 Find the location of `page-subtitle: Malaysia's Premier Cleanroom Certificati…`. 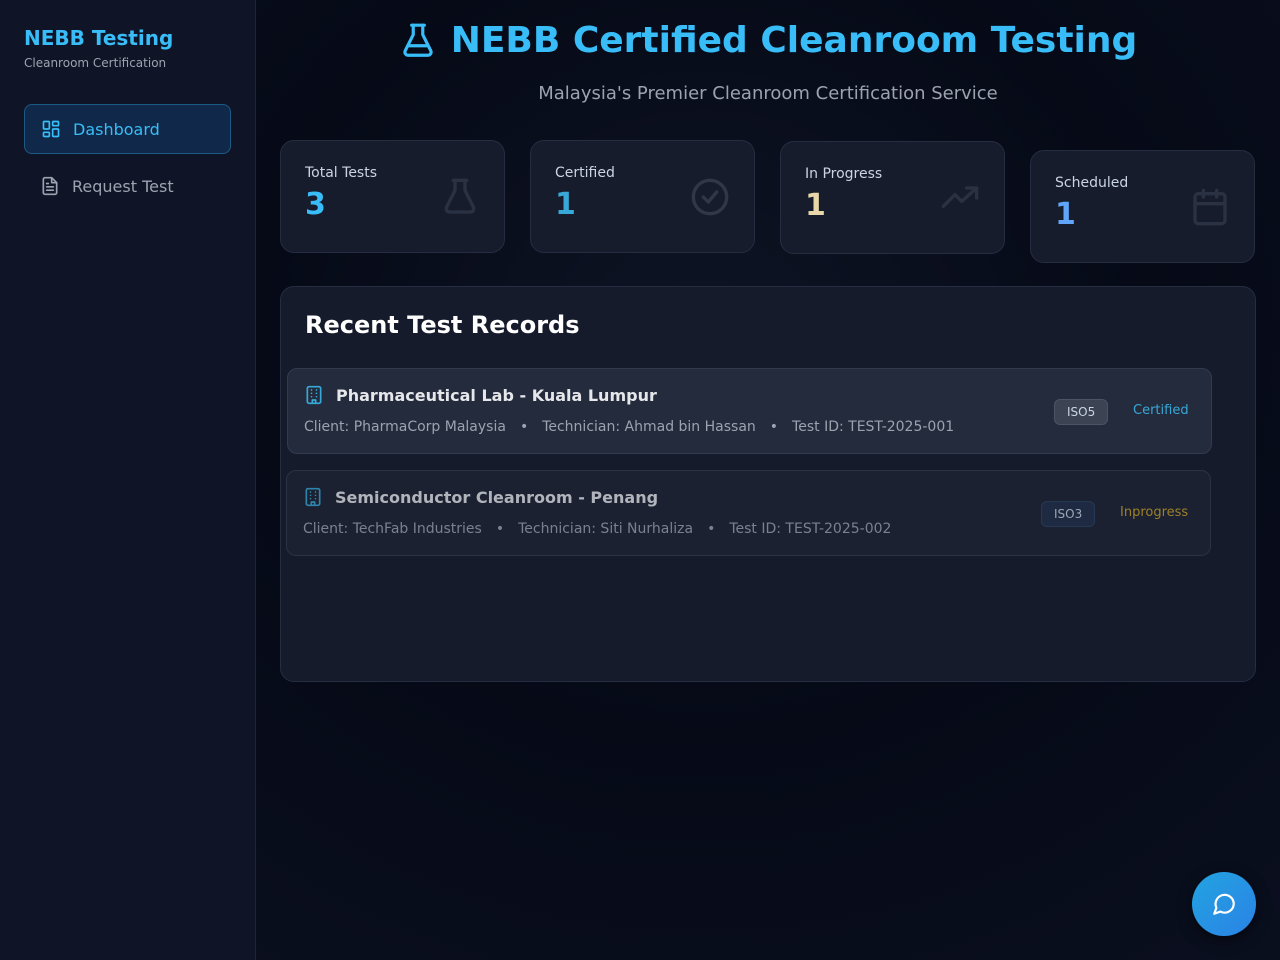

page-subtitle: Malaysia's Premier Cleanroom Certificati… is located at coordinates (768, 93).